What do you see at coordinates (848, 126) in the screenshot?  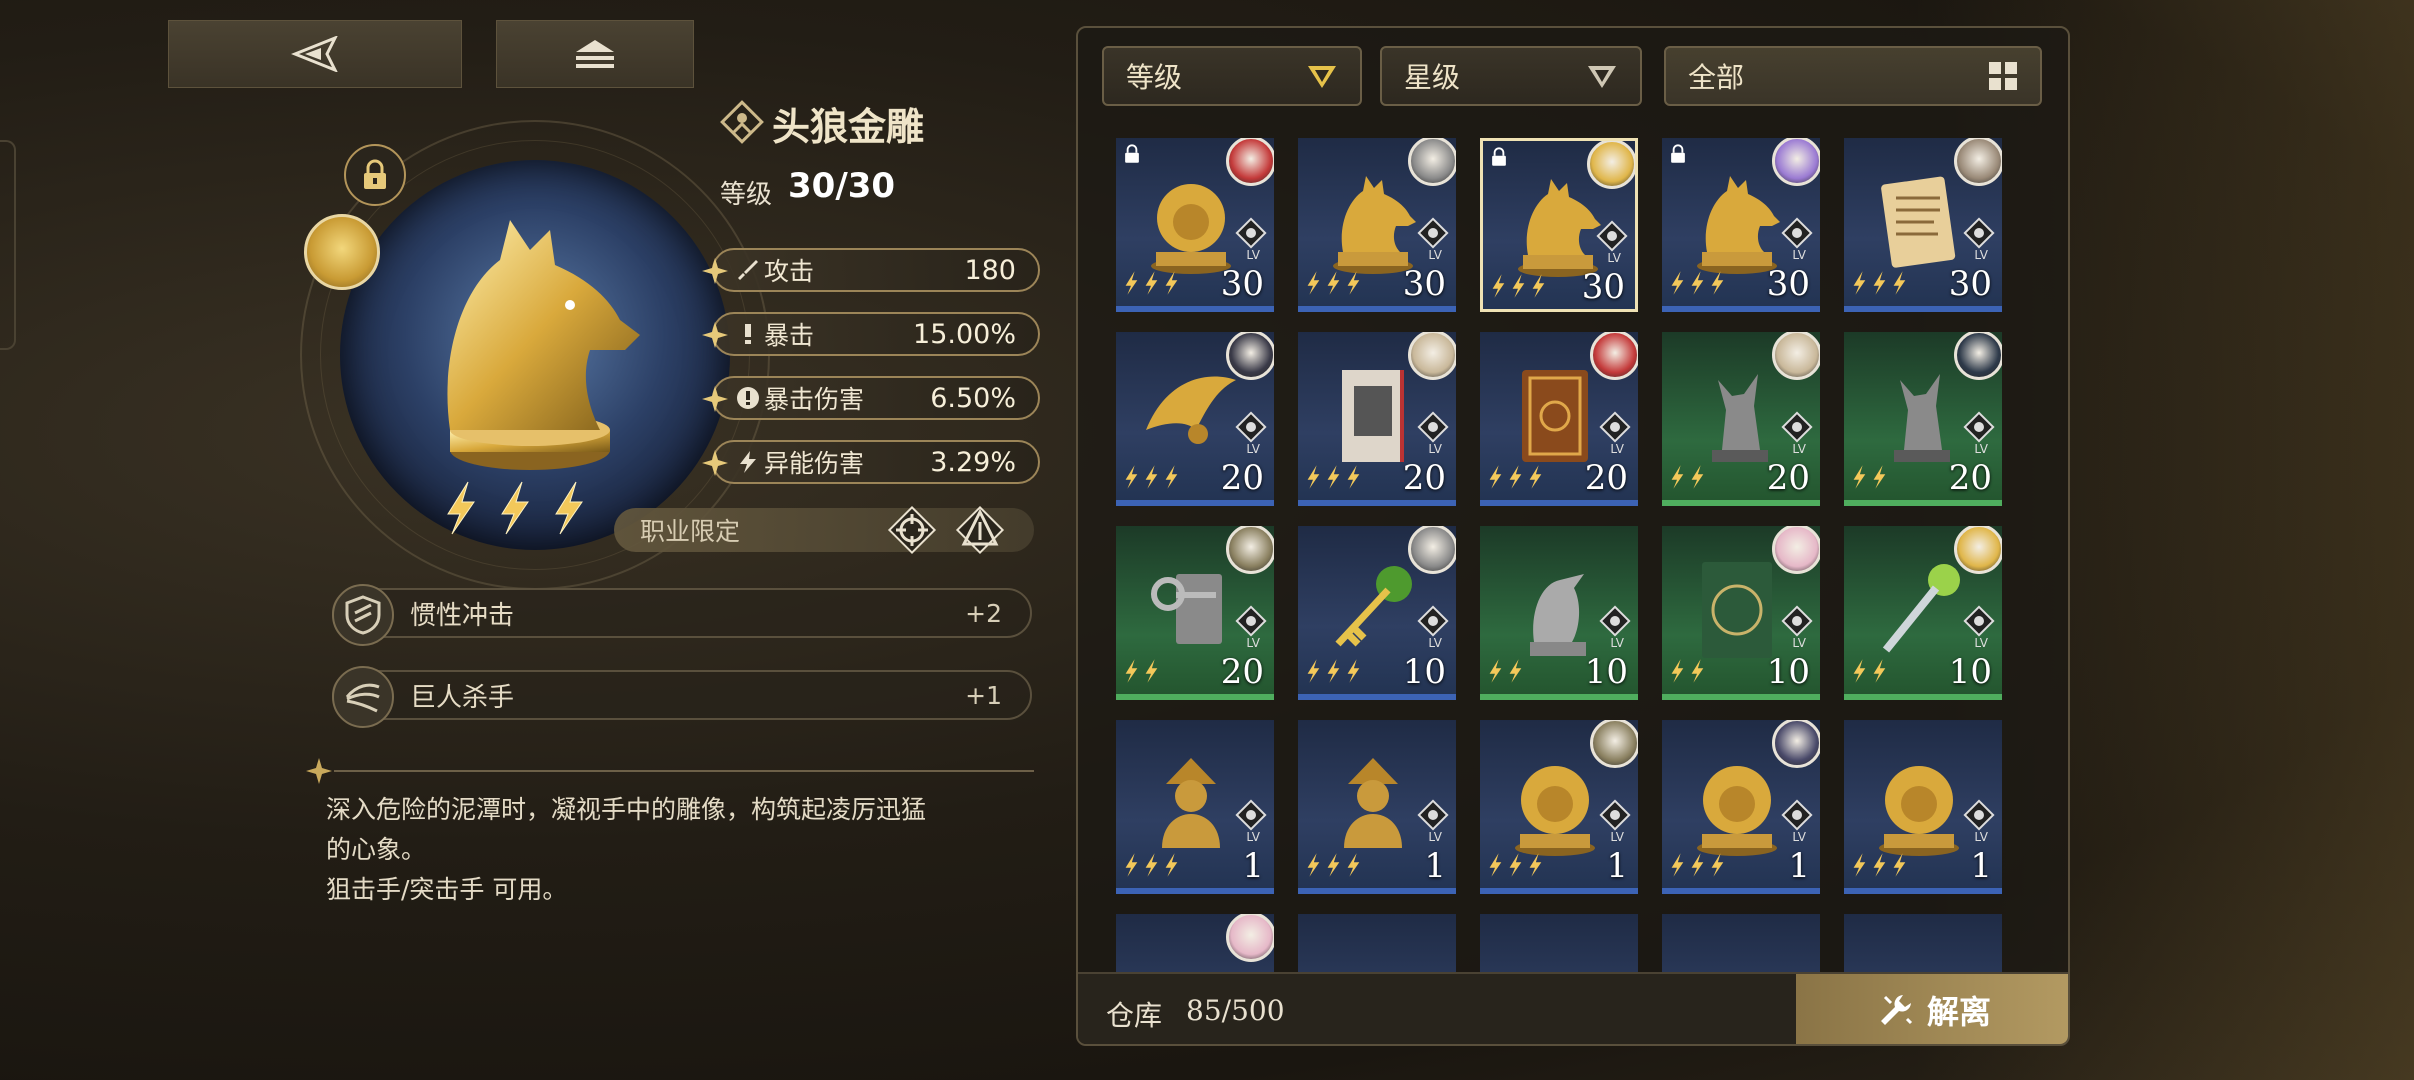 I see `artifact-name: 头狼金雕` at bounding box center [848, 126].